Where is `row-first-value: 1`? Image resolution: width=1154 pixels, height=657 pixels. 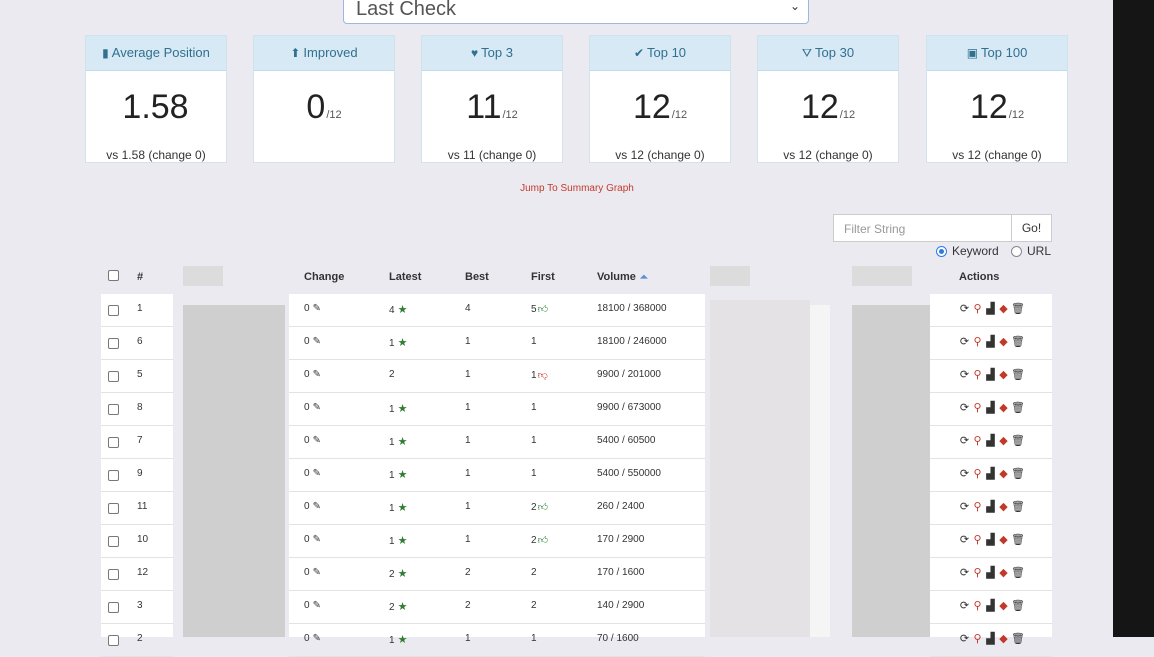 row-first-value: 1 is located at coordinates (534, 440).